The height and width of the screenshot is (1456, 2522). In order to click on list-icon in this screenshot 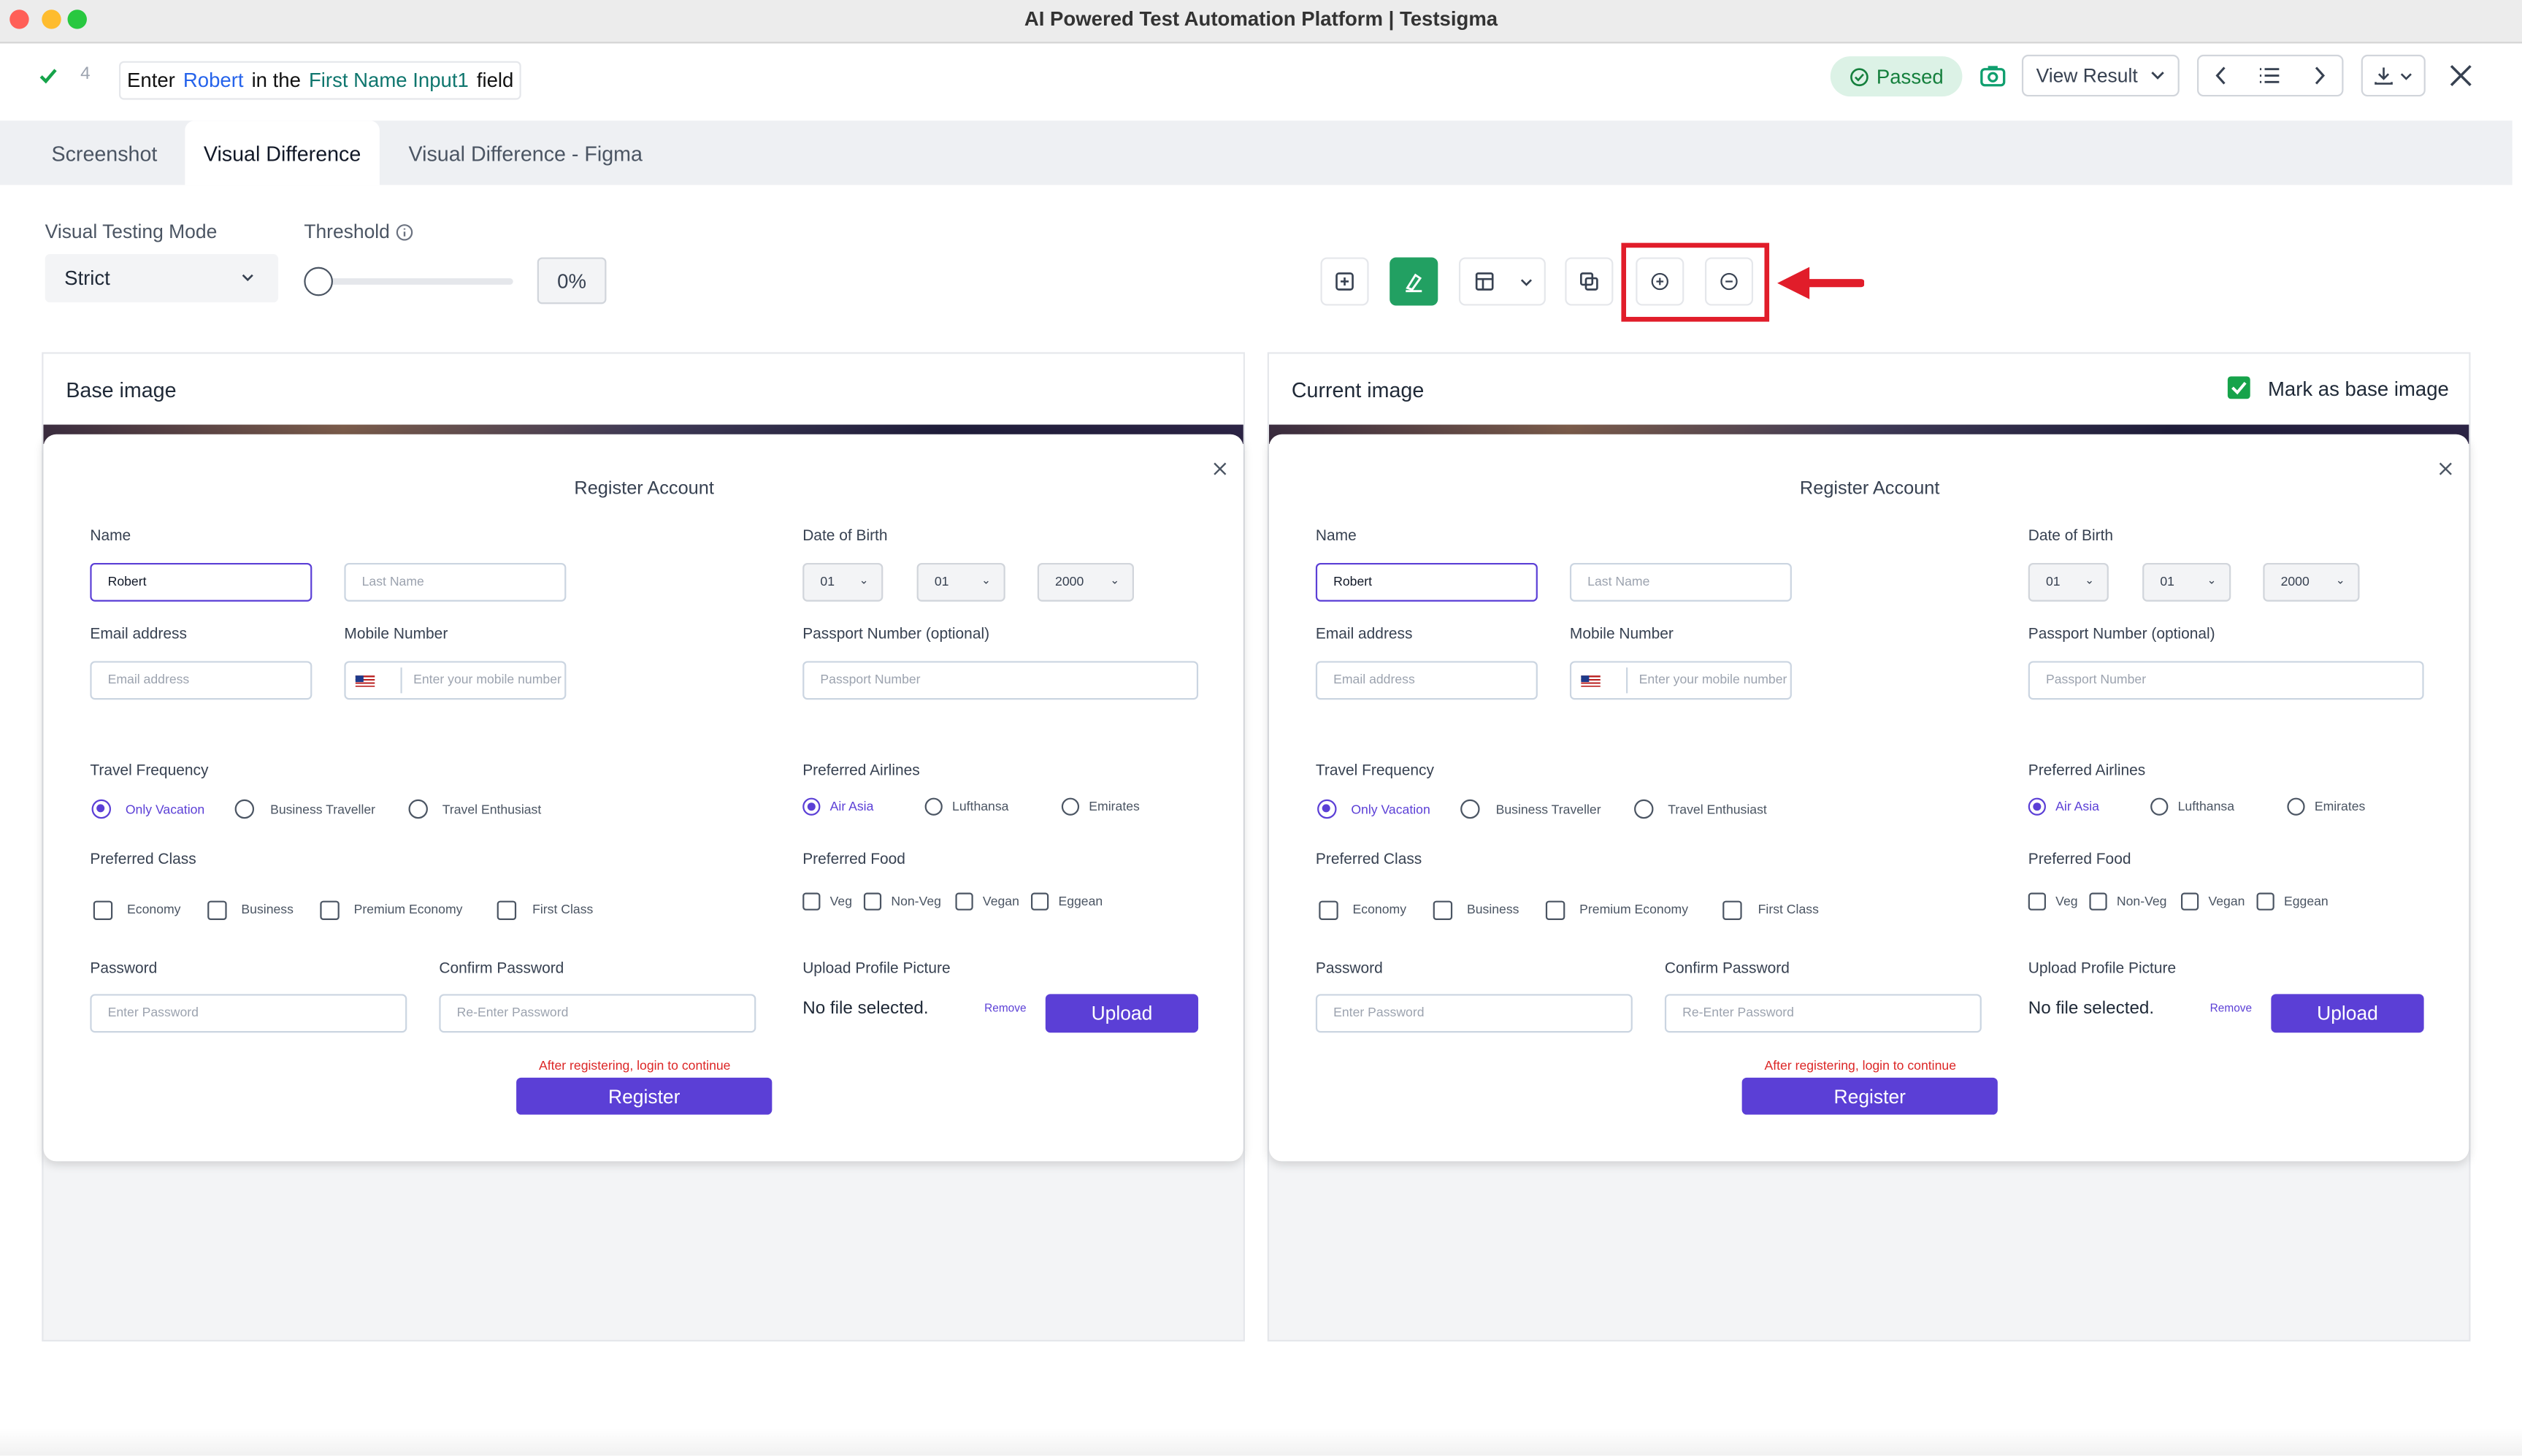, I will do `click(2270, 75)`.